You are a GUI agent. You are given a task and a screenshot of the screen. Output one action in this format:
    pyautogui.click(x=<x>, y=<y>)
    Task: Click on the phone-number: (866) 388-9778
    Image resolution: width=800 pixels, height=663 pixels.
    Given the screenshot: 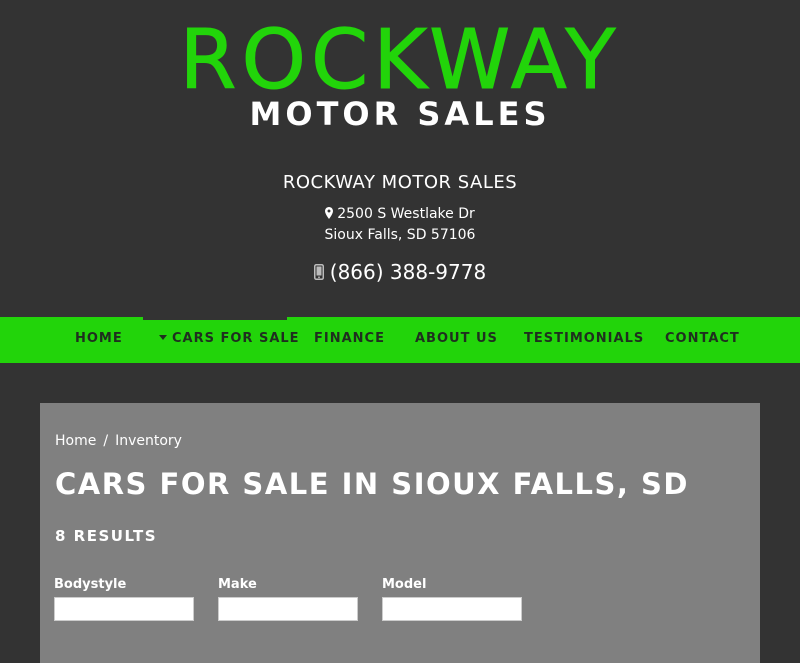 What is the action you would take?
    pyautogui.click(x=408, y=272)
    